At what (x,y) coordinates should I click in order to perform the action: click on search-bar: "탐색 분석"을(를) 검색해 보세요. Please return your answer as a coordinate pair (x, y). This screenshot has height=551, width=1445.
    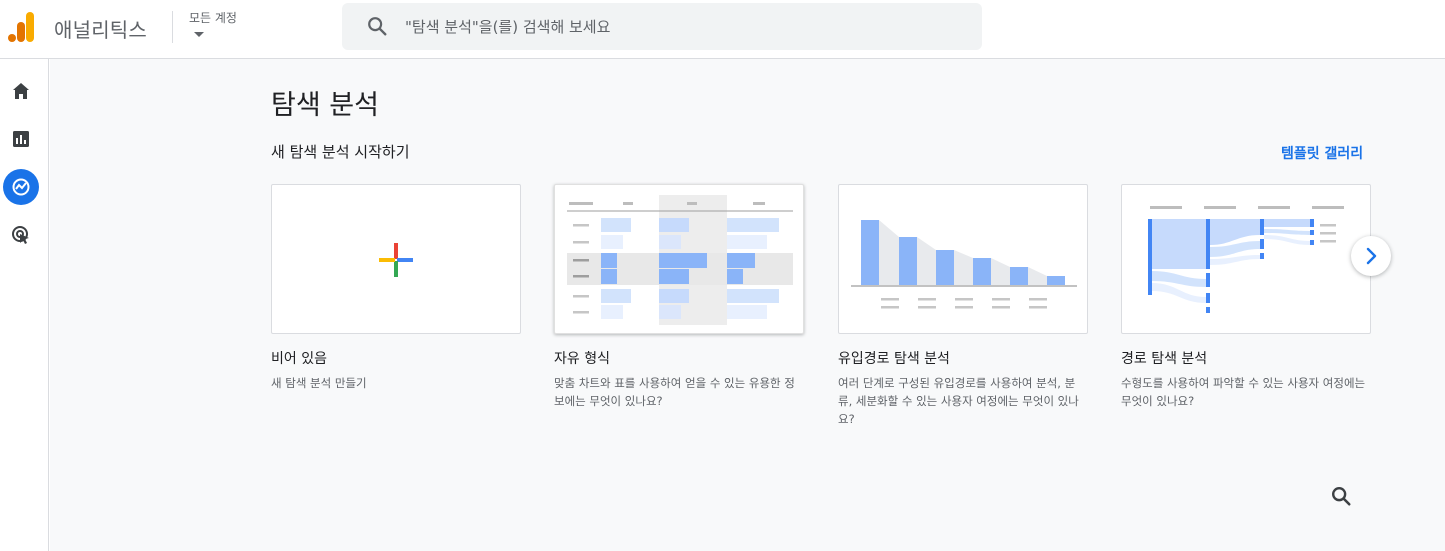
    Looking at the image, I should click on (662, 26).